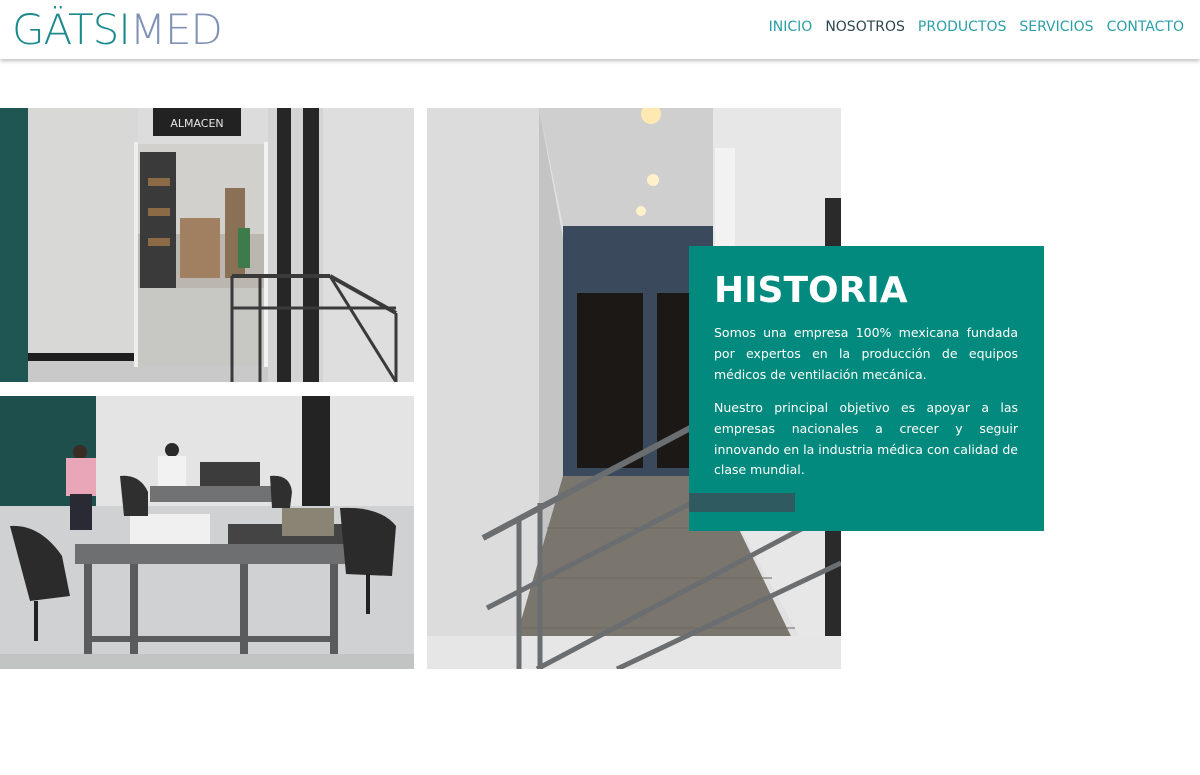 This screenshot has width=1200, height=775. Describe the element at coordinates (1145, 27) in the screenshot. I see `nav-contacto: CONTACTO` at that location.